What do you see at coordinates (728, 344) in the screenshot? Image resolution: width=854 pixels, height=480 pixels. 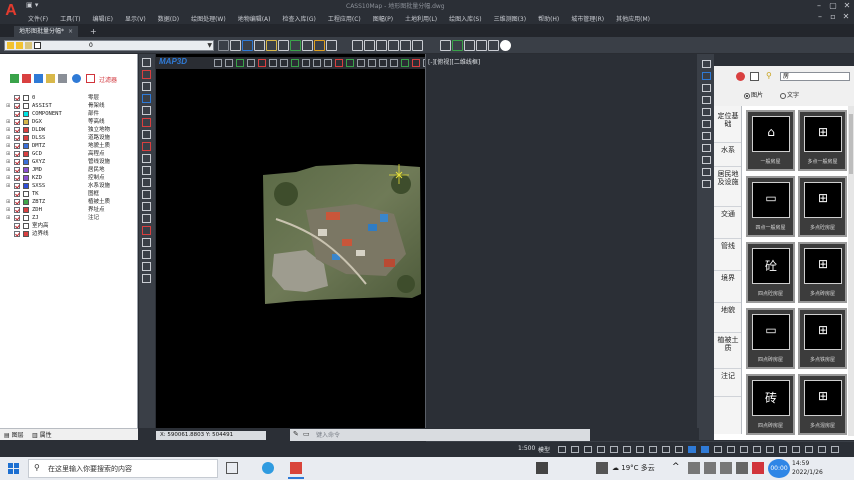 I see `symbol-category: 植被土质` at bounding box center [728, 344].